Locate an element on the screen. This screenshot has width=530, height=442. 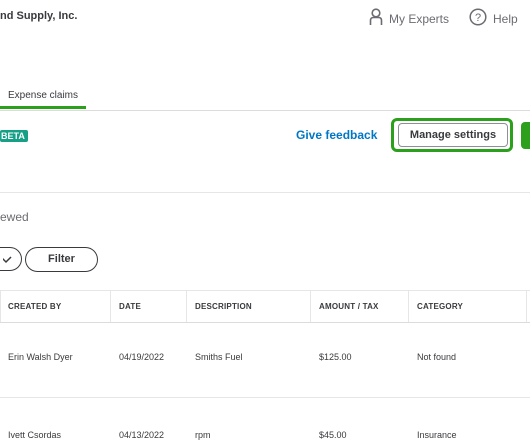
active-tab-indicator is located at coordinates (43, 107).